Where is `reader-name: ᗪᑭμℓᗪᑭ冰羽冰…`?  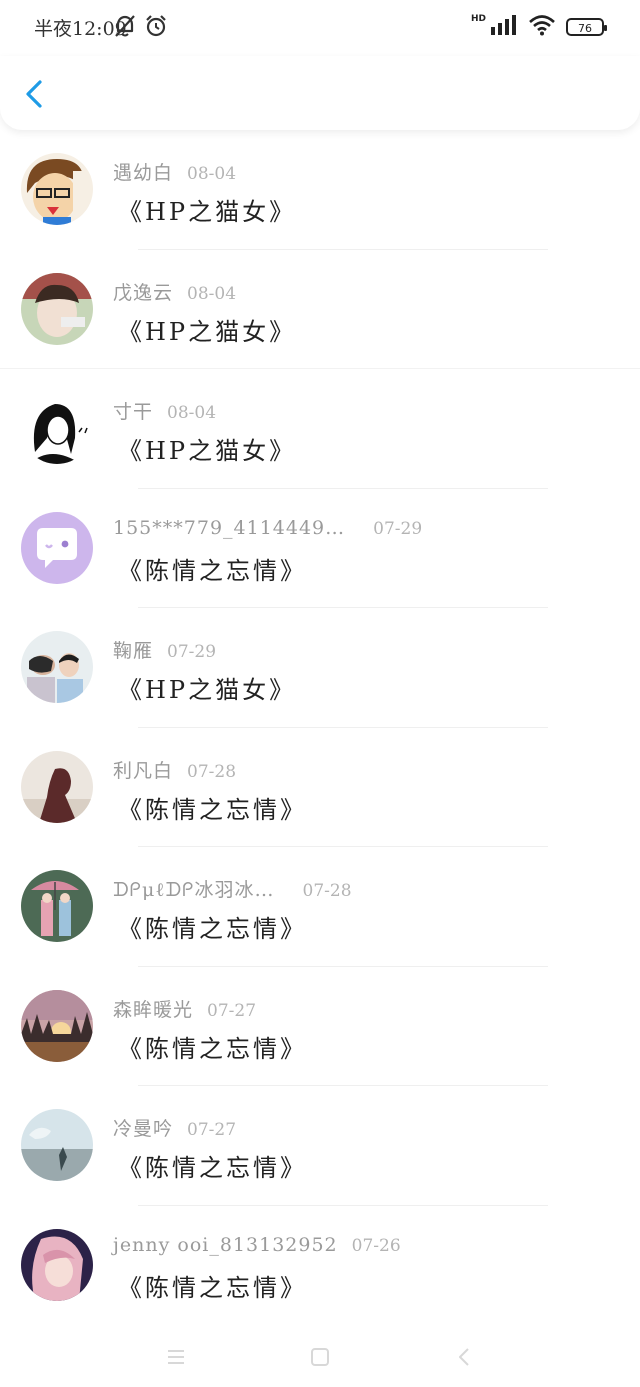 reader-name: ᗪᑭμℓᗪᑭ冰羽冰… is located at coordinates (194, 890).